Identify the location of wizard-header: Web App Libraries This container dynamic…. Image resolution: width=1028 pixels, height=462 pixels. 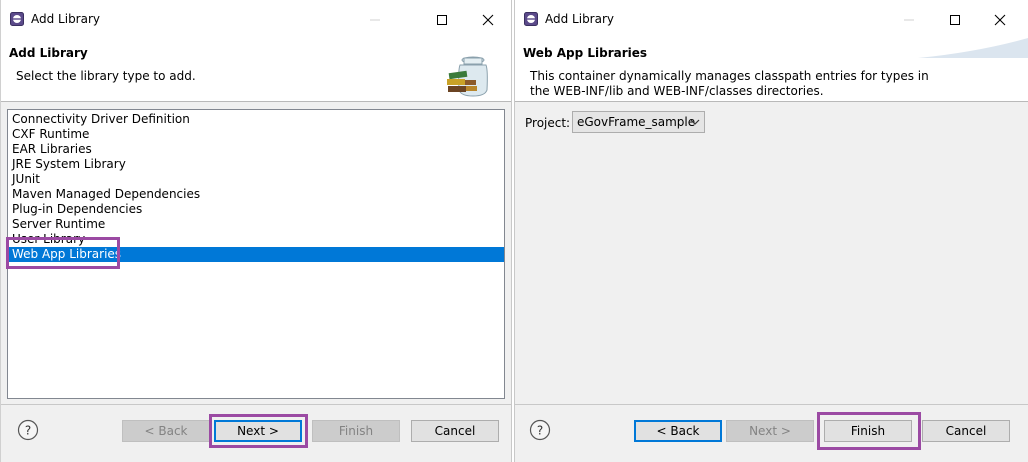
(771, 70).